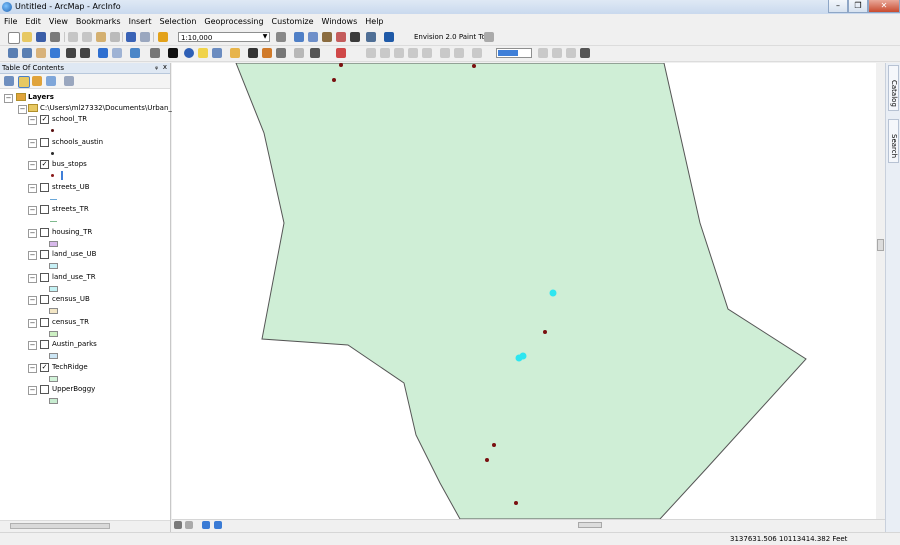 The width and height of the screenshot is (900, 545). Describe the element at coordinates (313, 37) in the screenshot. I see `catalog-window-icon` at that location.